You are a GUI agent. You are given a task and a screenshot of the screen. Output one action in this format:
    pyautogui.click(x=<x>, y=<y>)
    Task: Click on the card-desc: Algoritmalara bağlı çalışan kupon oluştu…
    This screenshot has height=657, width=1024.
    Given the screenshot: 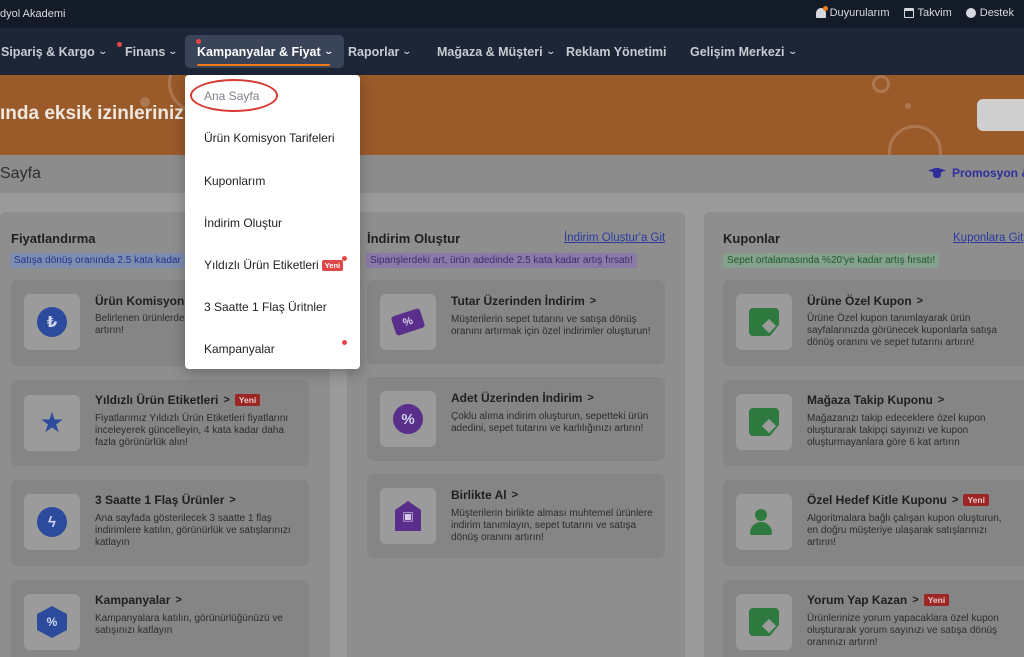 What is the action you would take?
    pyautogui.click(x=904, y=530)
    